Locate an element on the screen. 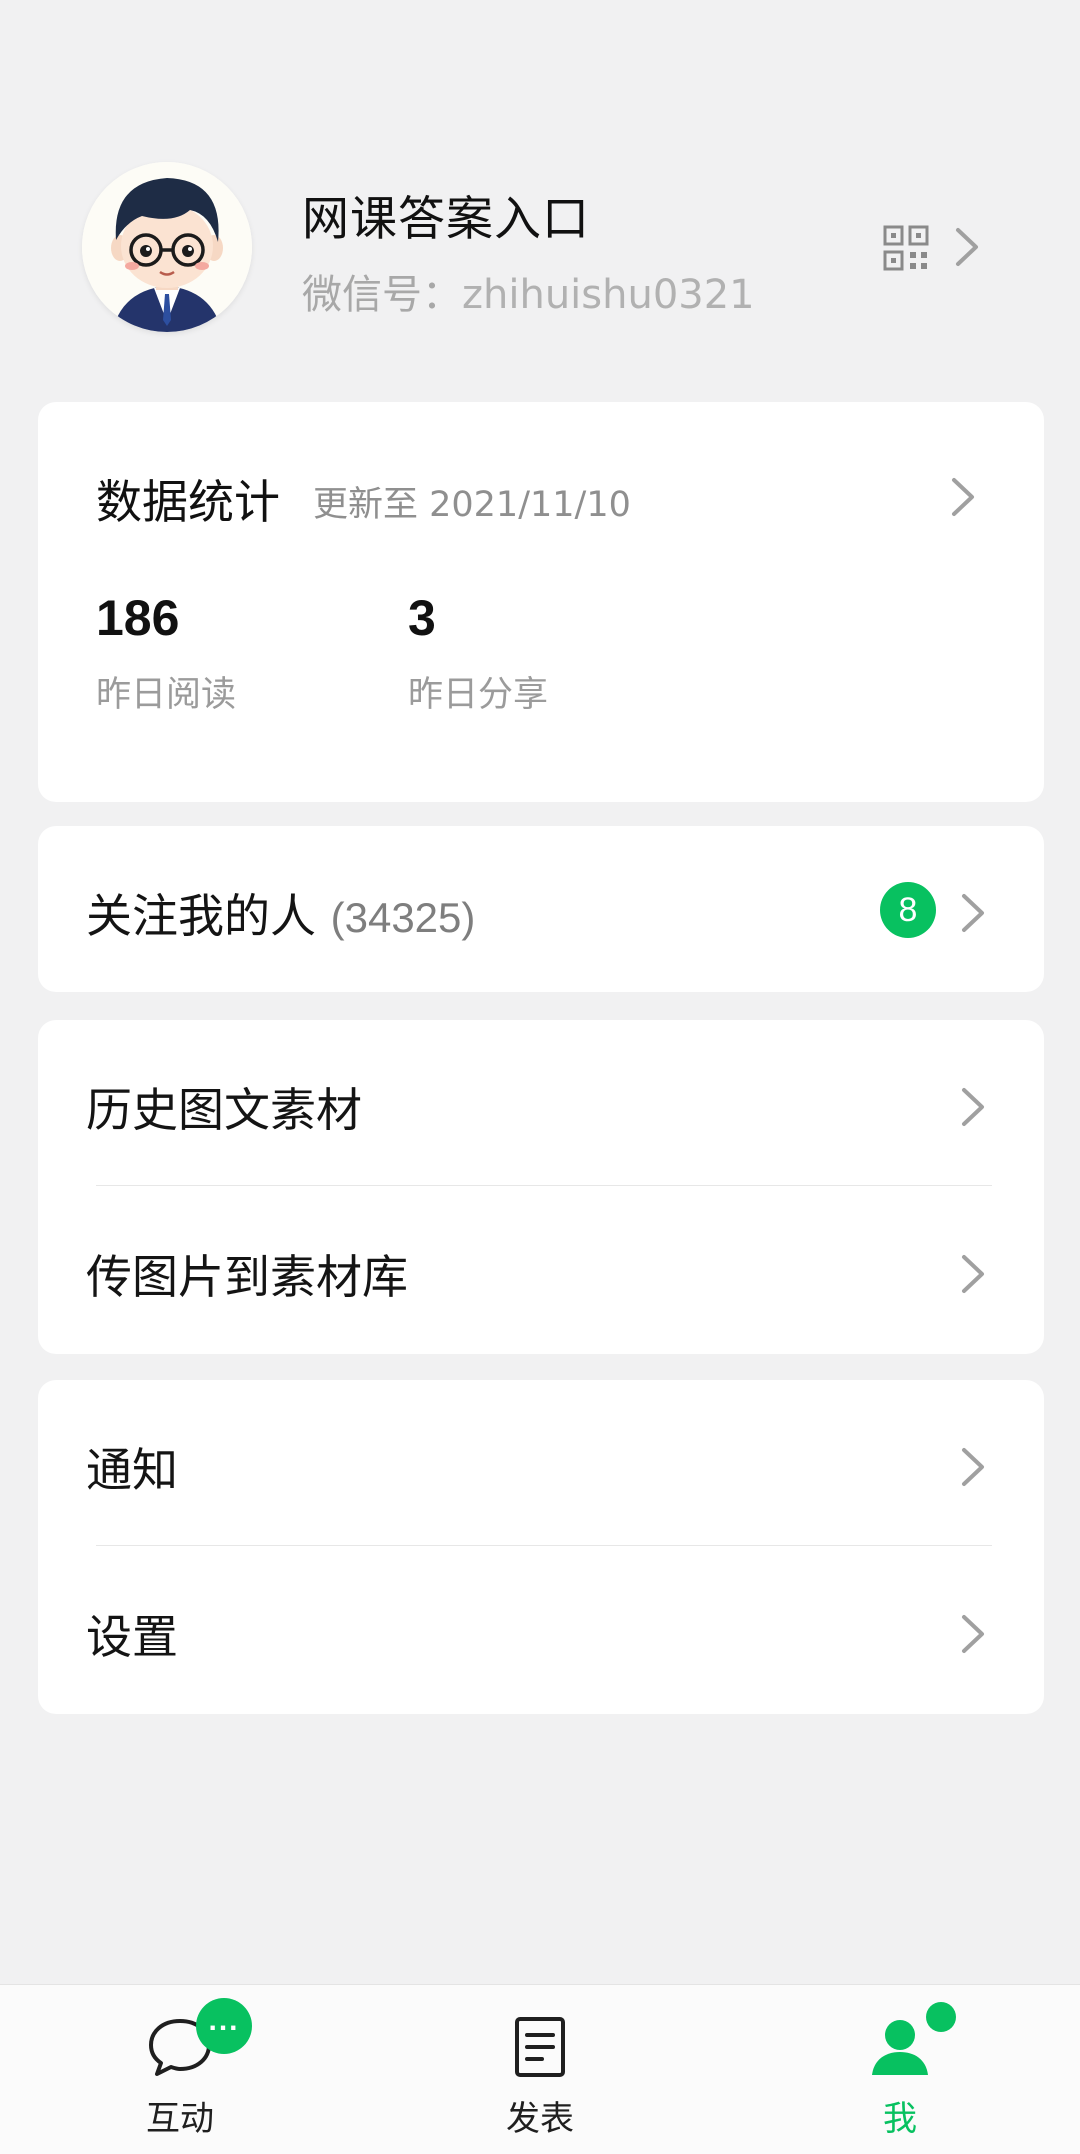  stat-yesterday-shares: 3 昨日分享 is located at coordinates (478, 653).